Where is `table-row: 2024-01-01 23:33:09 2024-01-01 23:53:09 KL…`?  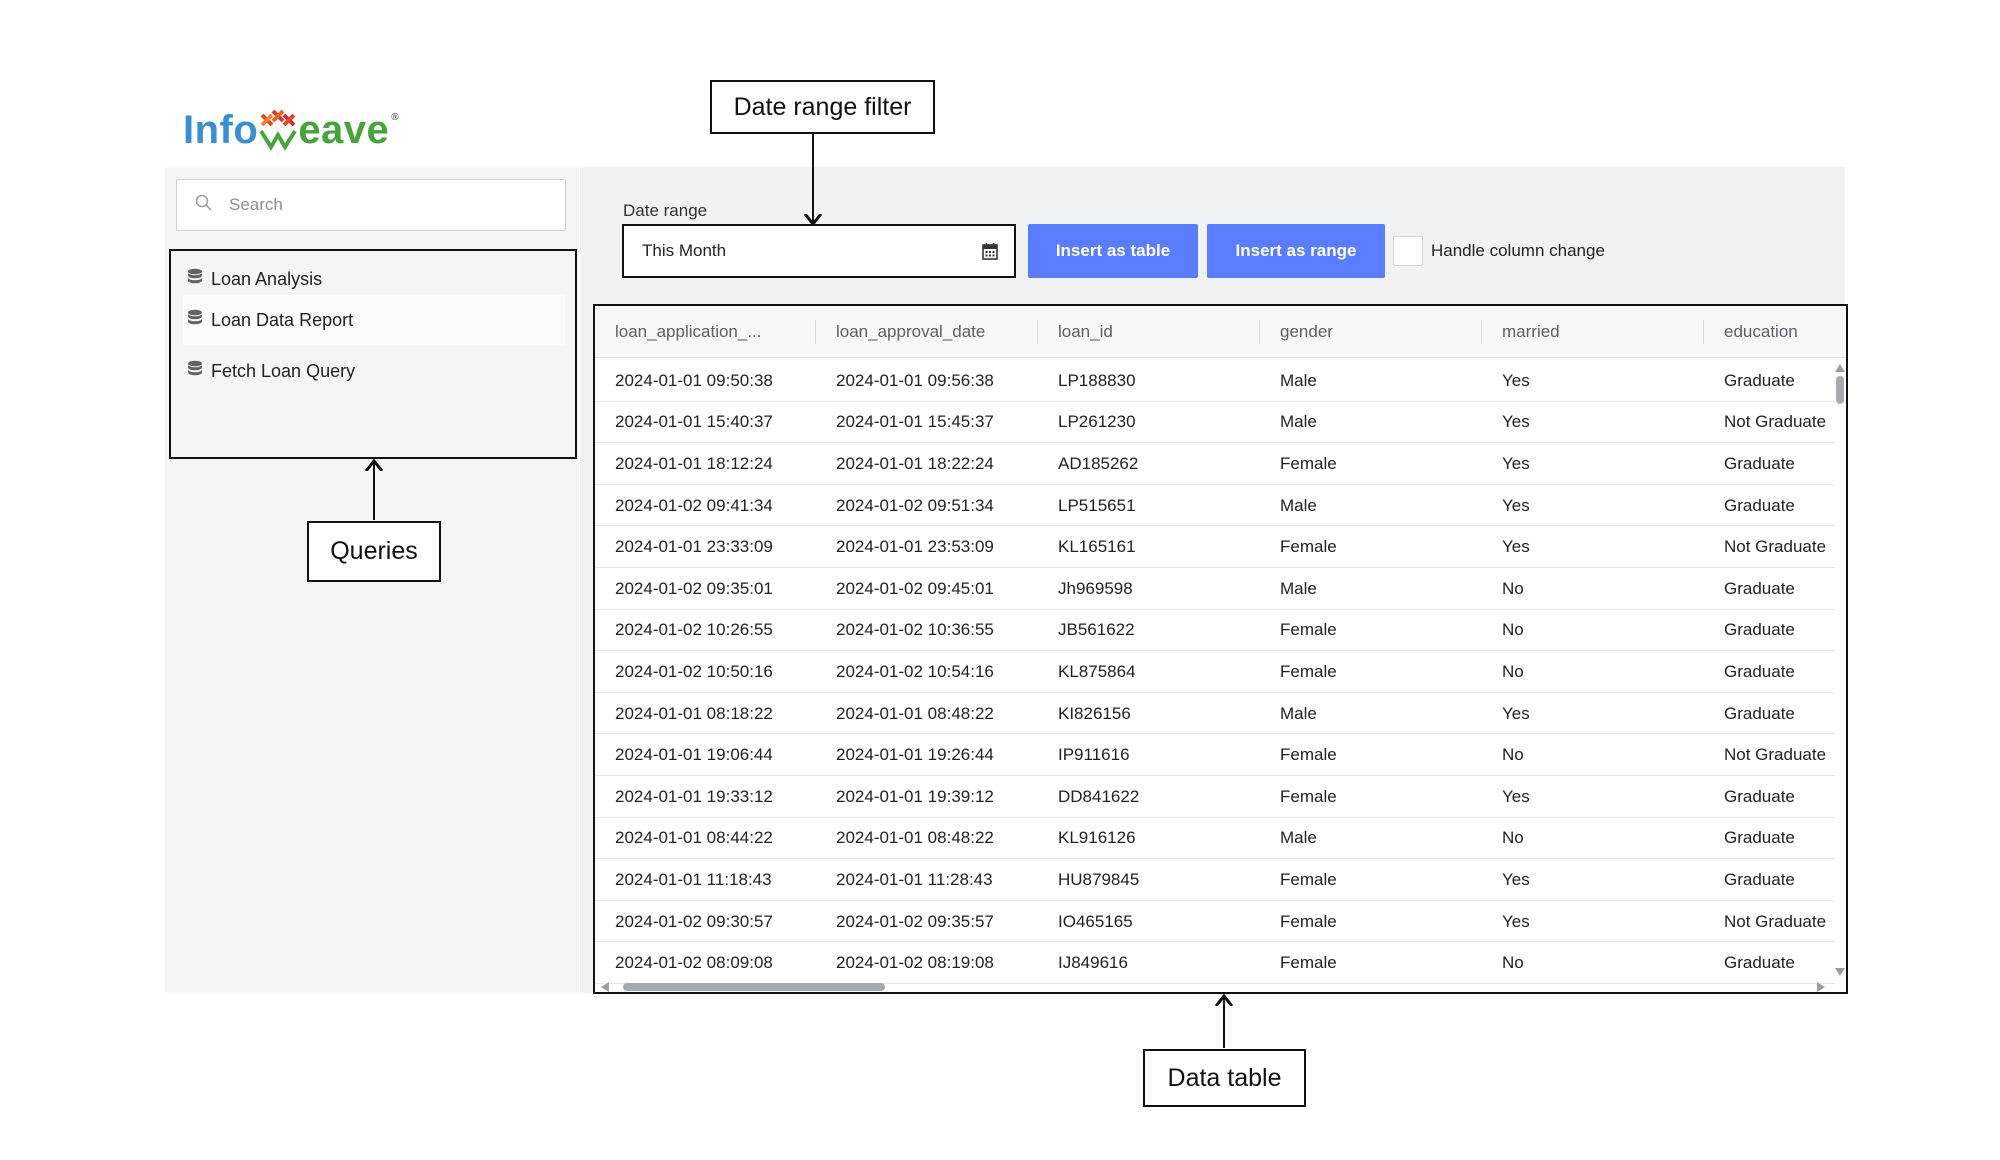
table-row: 2024-01-01 23:33:09 2024-01-01 23:53:09 KL… is located at coordinates (1215, 547).